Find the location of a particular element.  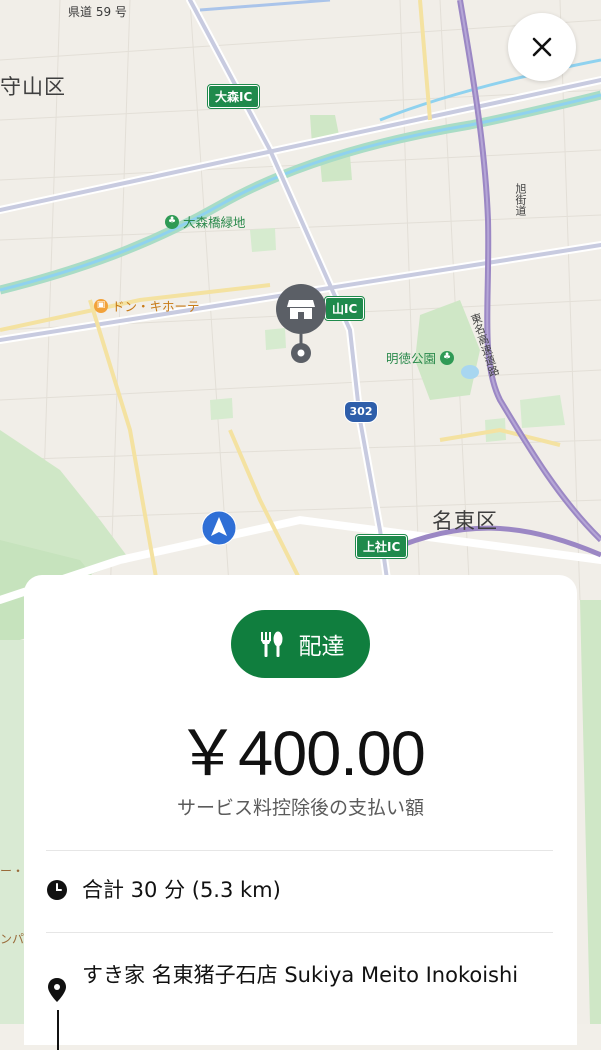

close-icon is located at coordinates (542, 47).